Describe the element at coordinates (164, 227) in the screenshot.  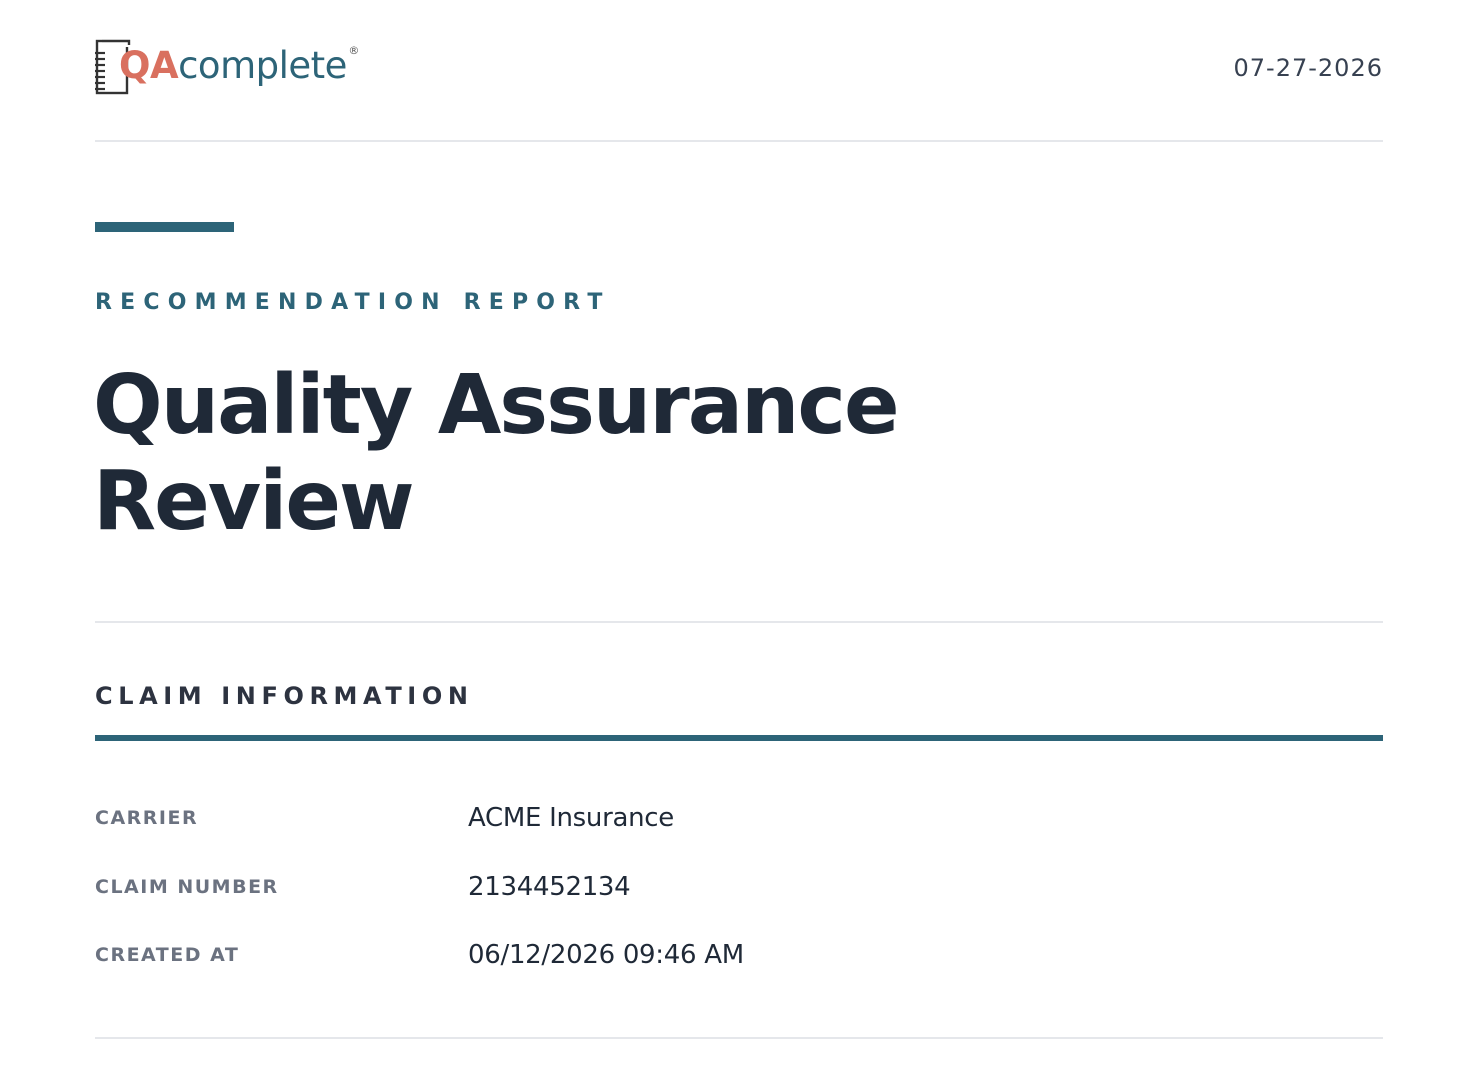
I see `accent-bar` at that location.